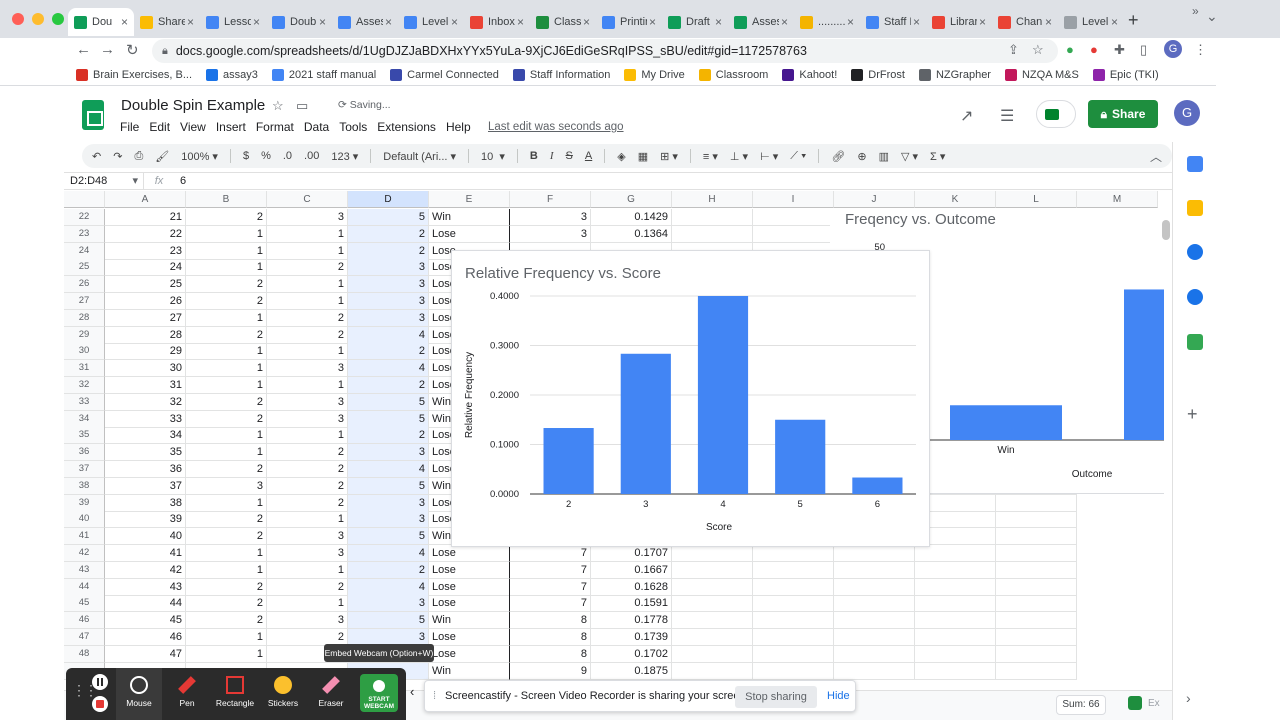 The height and width of the screenshot is (720, 1280). What do you see at coordinates (534, 156) in the screenshot?
I see `bold-icon: B` at bounding box center [534, 156].